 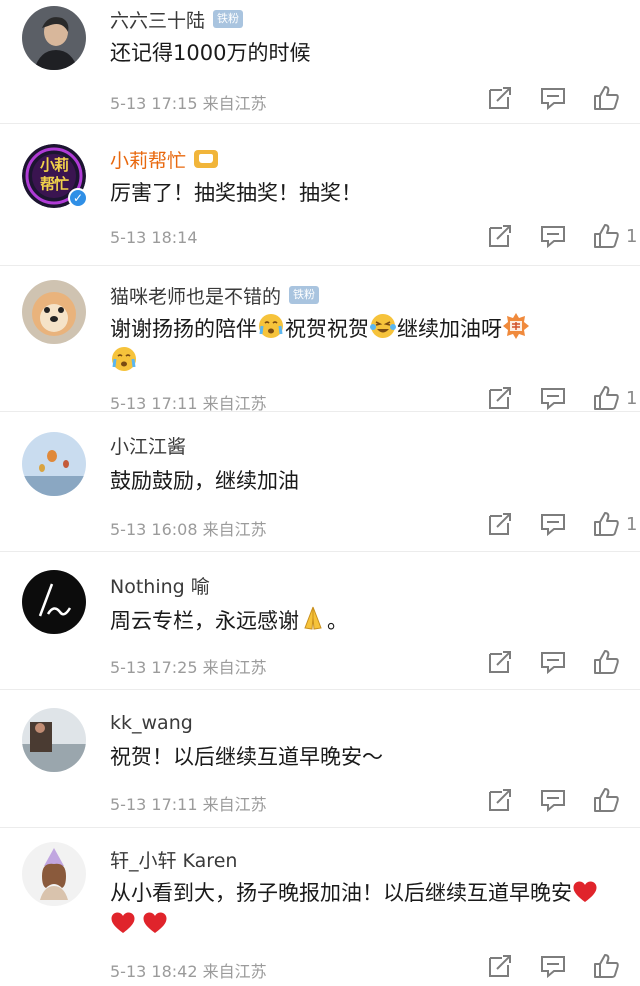 I want to click on comment-date: 5-13 18:14, so click(x=154, y=237).